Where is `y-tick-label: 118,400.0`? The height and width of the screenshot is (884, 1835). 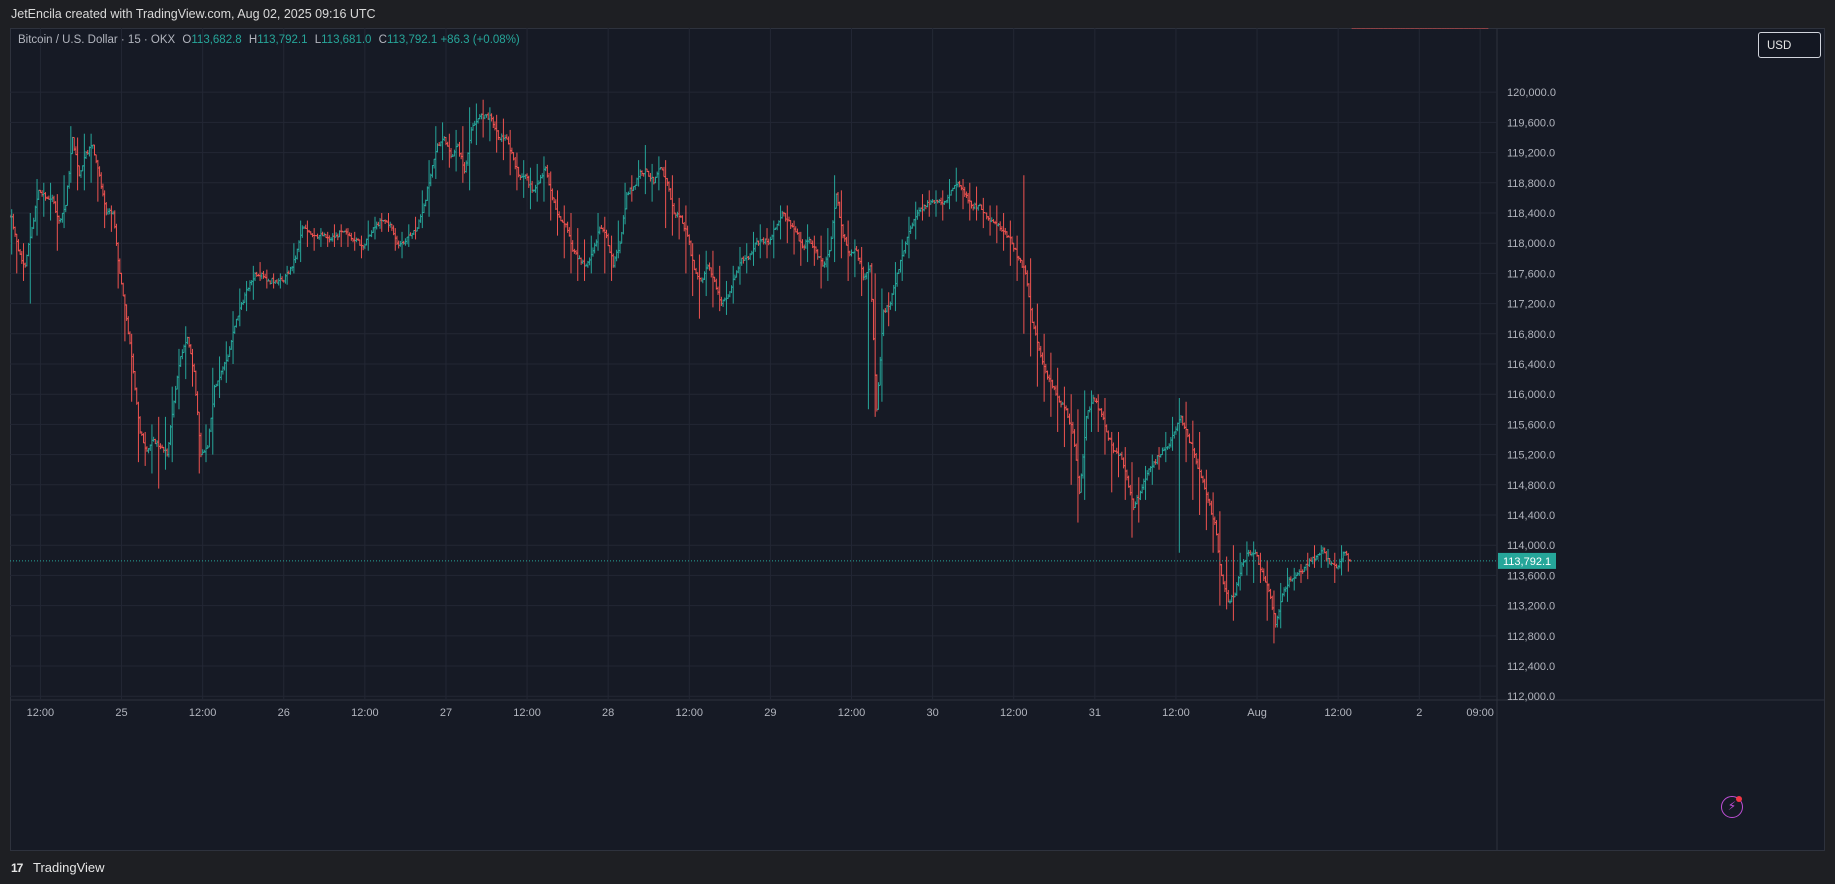
y-tick-label: 118,400.0 is located at coordinates (1531, 214).